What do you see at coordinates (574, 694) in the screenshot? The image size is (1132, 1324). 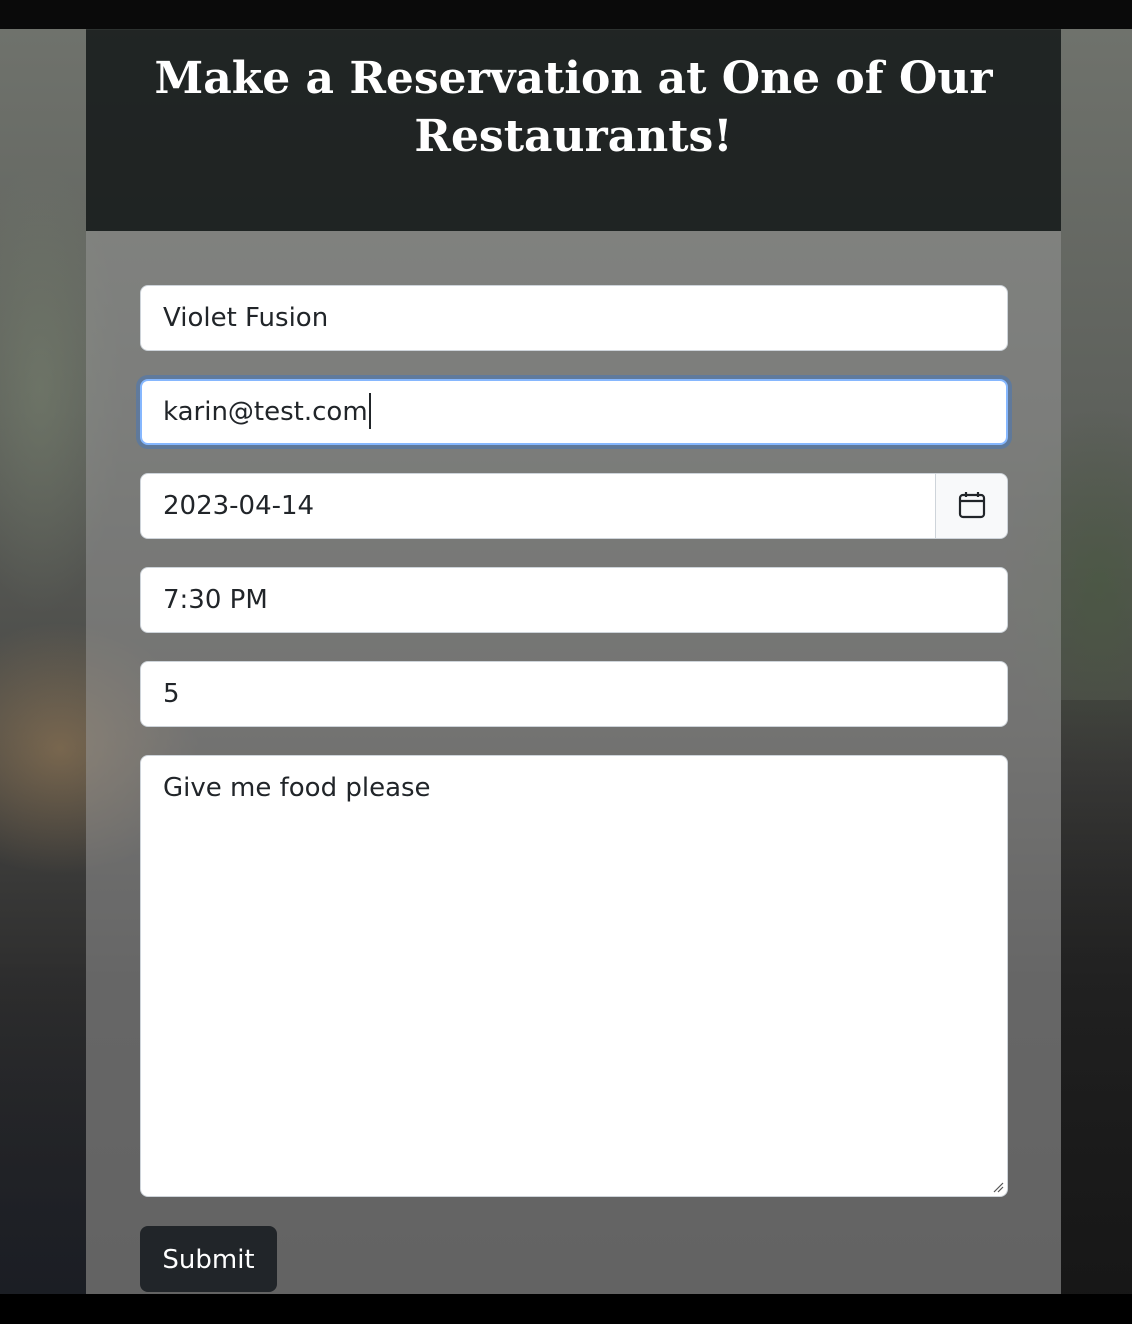 I see `party-size-field: 5` at bounding box center [574, 694].